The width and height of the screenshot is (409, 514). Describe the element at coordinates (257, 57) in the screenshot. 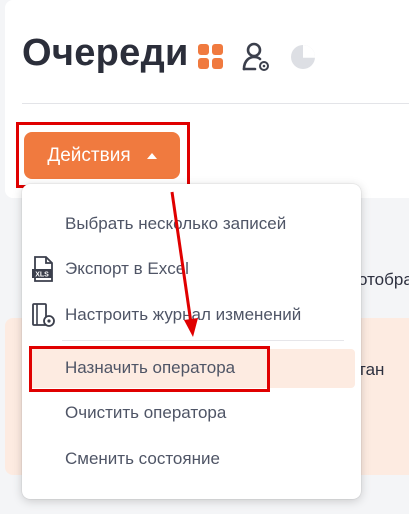

I see `user-settings-icon` at that location.